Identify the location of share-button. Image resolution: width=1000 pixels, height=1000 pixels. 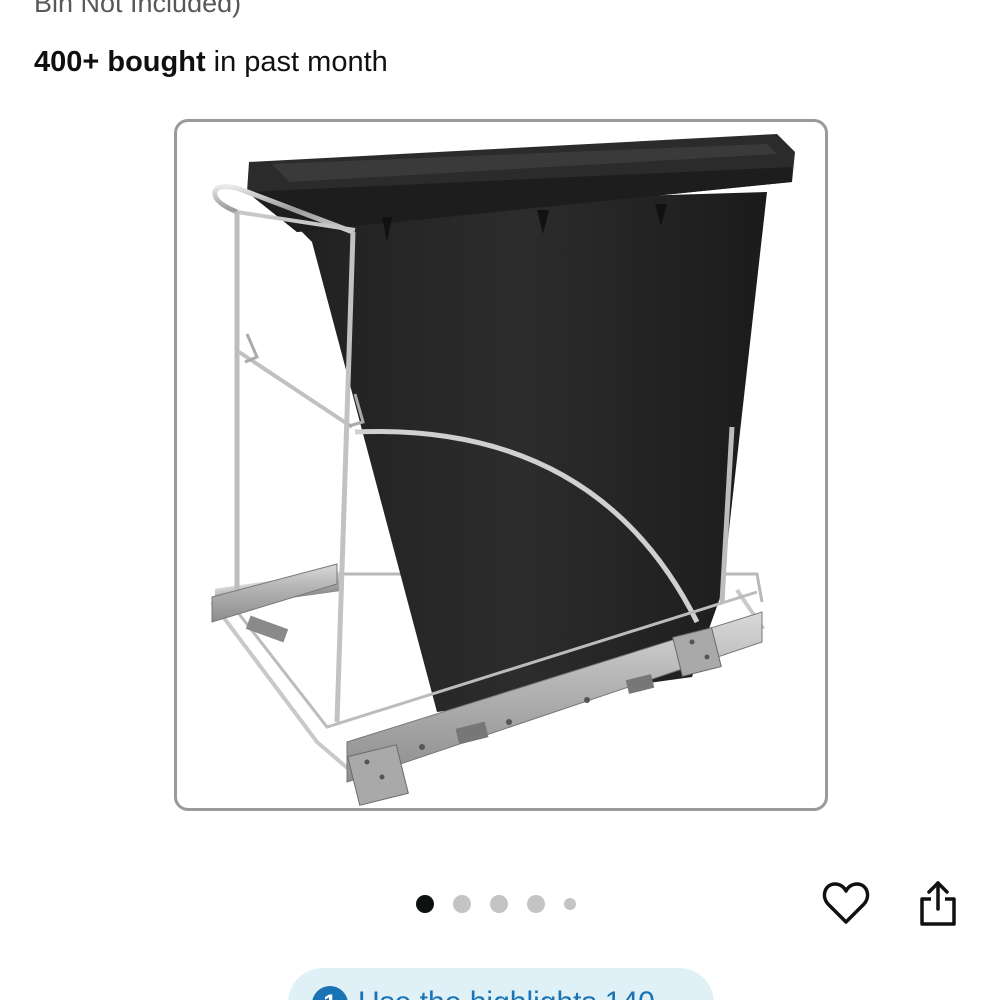
(938, 903).